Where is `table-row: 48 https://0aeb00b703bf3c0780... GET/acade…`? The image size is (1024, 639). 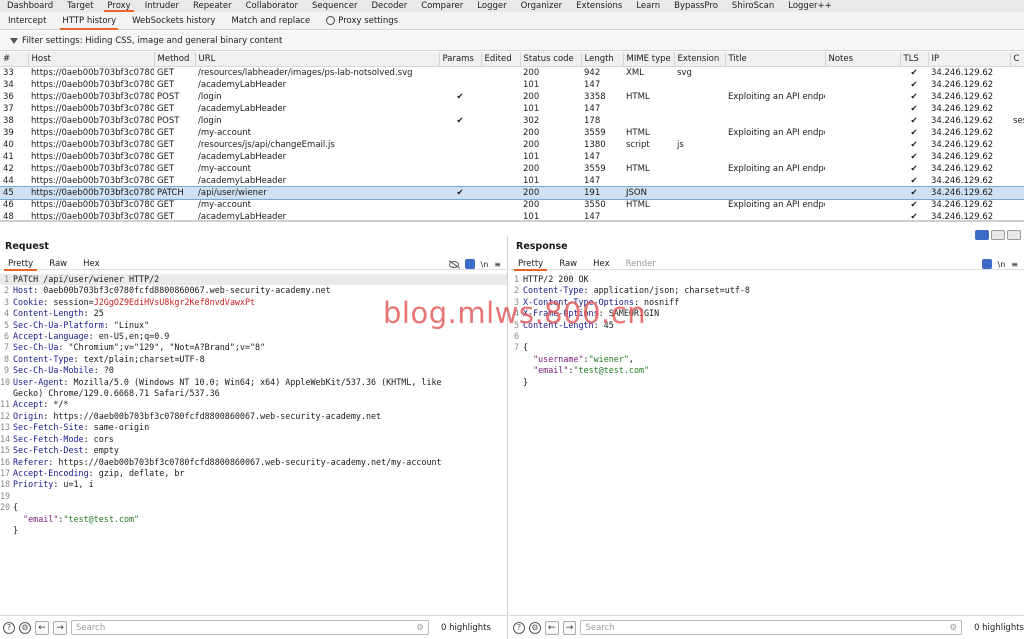
table-row: 48 https://0aeb00b703bf3c0780... GET/acade… is located at coordinates (512, 216).